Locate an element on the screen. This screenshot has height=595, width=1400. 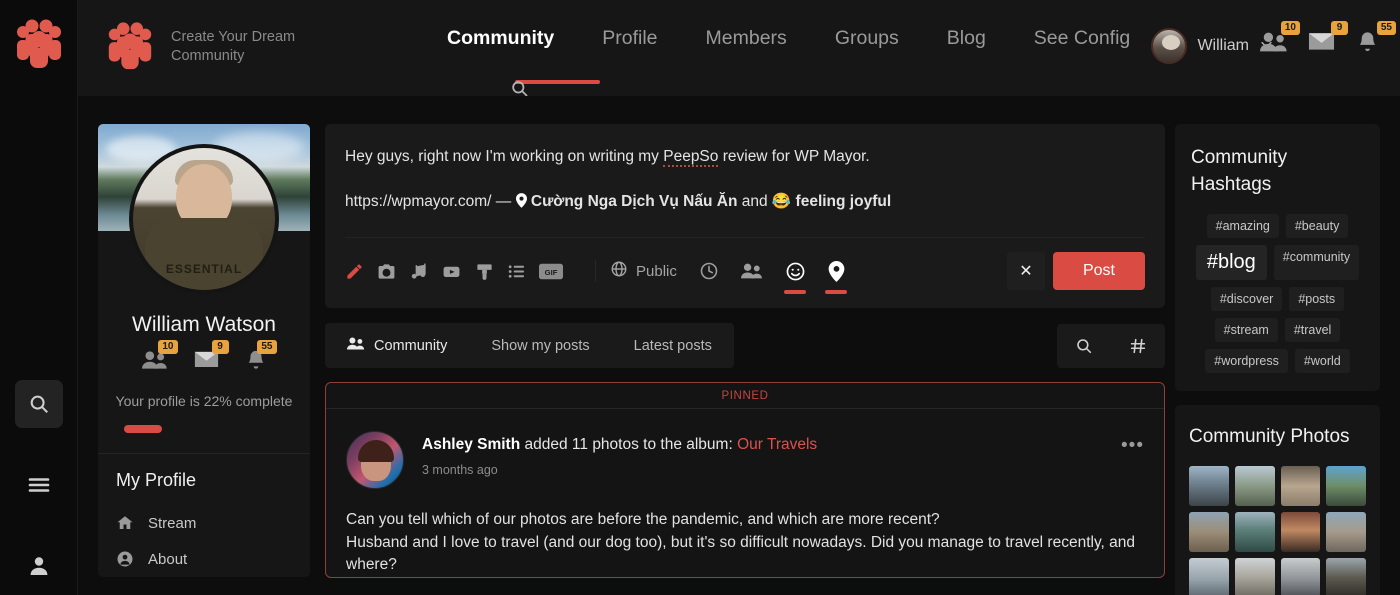
nav-item-groups: Groups is located at coordinates (867, 38).